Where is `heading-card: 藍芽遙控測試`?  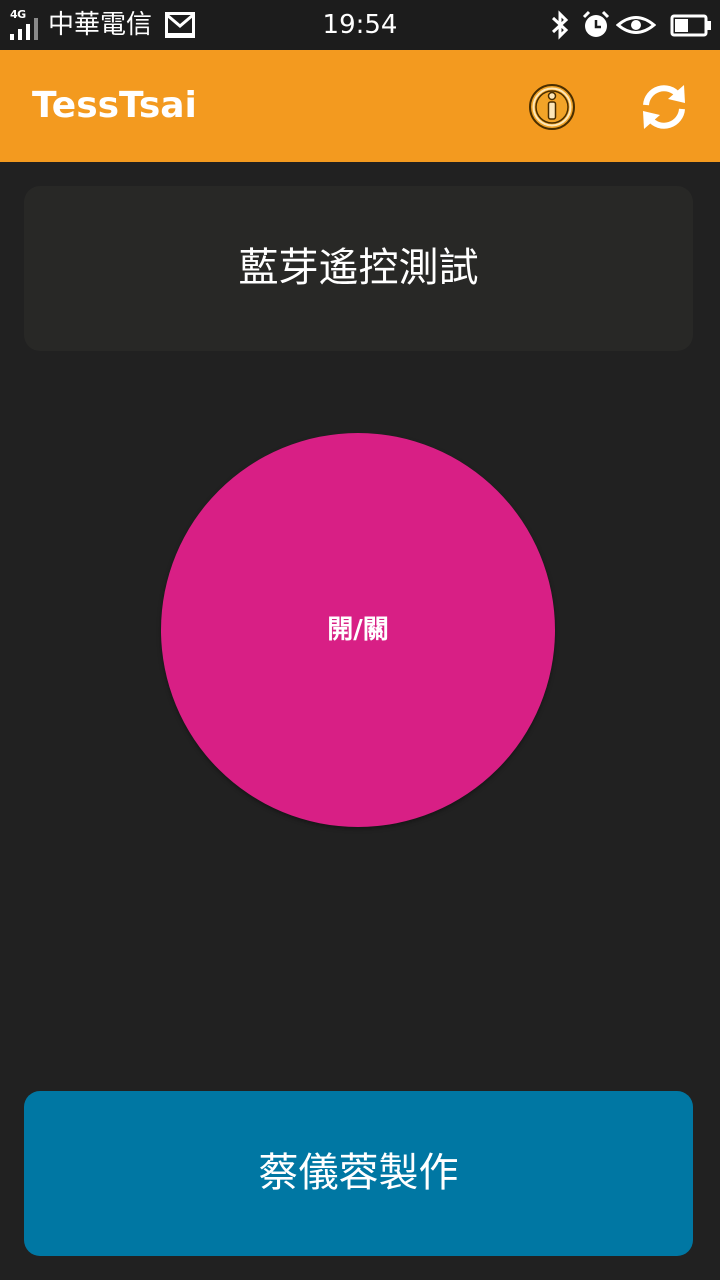
heading-card: 藍芽遙控測試 is located at coordinates (358, 268).